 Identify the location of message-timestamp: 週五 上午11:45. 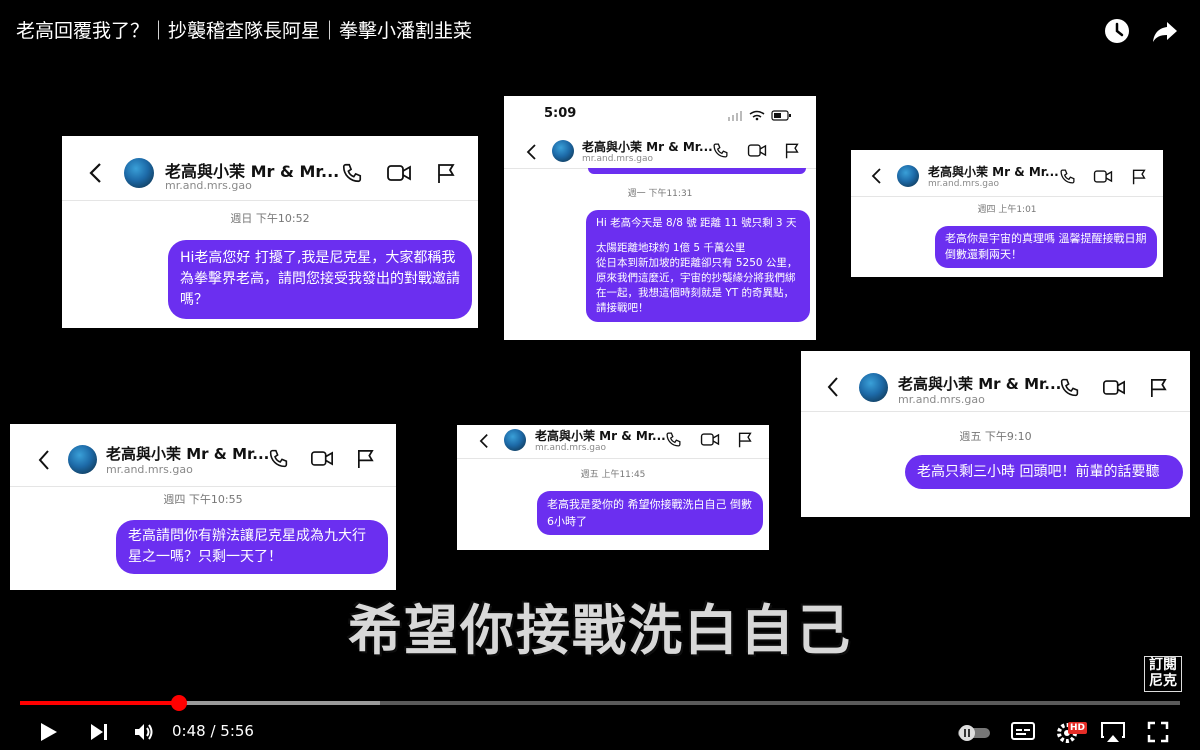
(613, 475).